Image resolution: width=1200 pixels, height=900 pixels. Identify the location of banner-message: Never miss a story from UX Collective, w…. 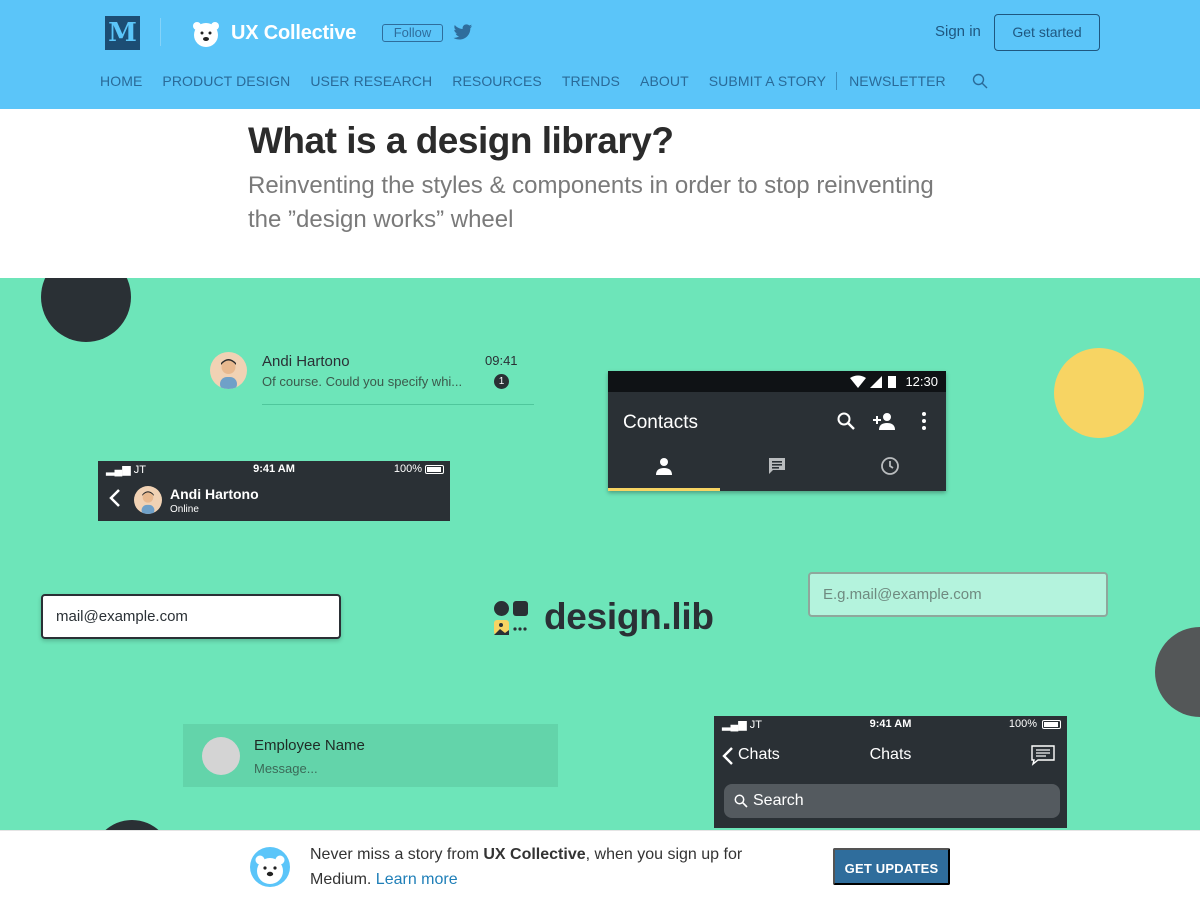
(526, 867).